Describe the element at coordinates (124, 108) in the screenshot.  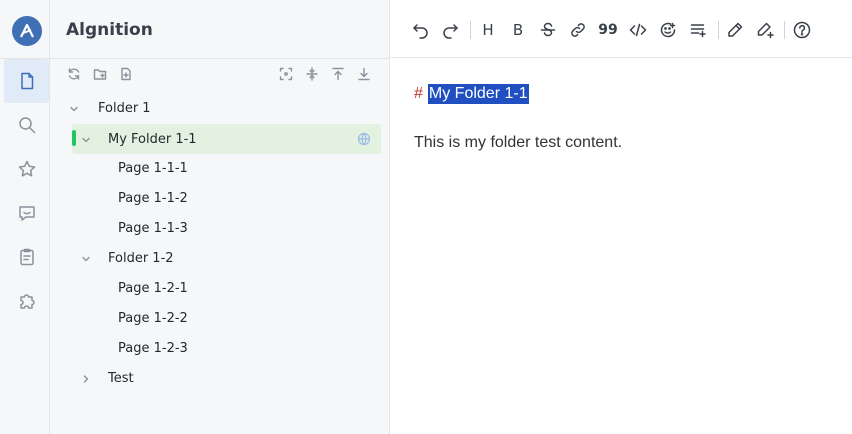
I see `tree-item-label: Folder 1` at that location.